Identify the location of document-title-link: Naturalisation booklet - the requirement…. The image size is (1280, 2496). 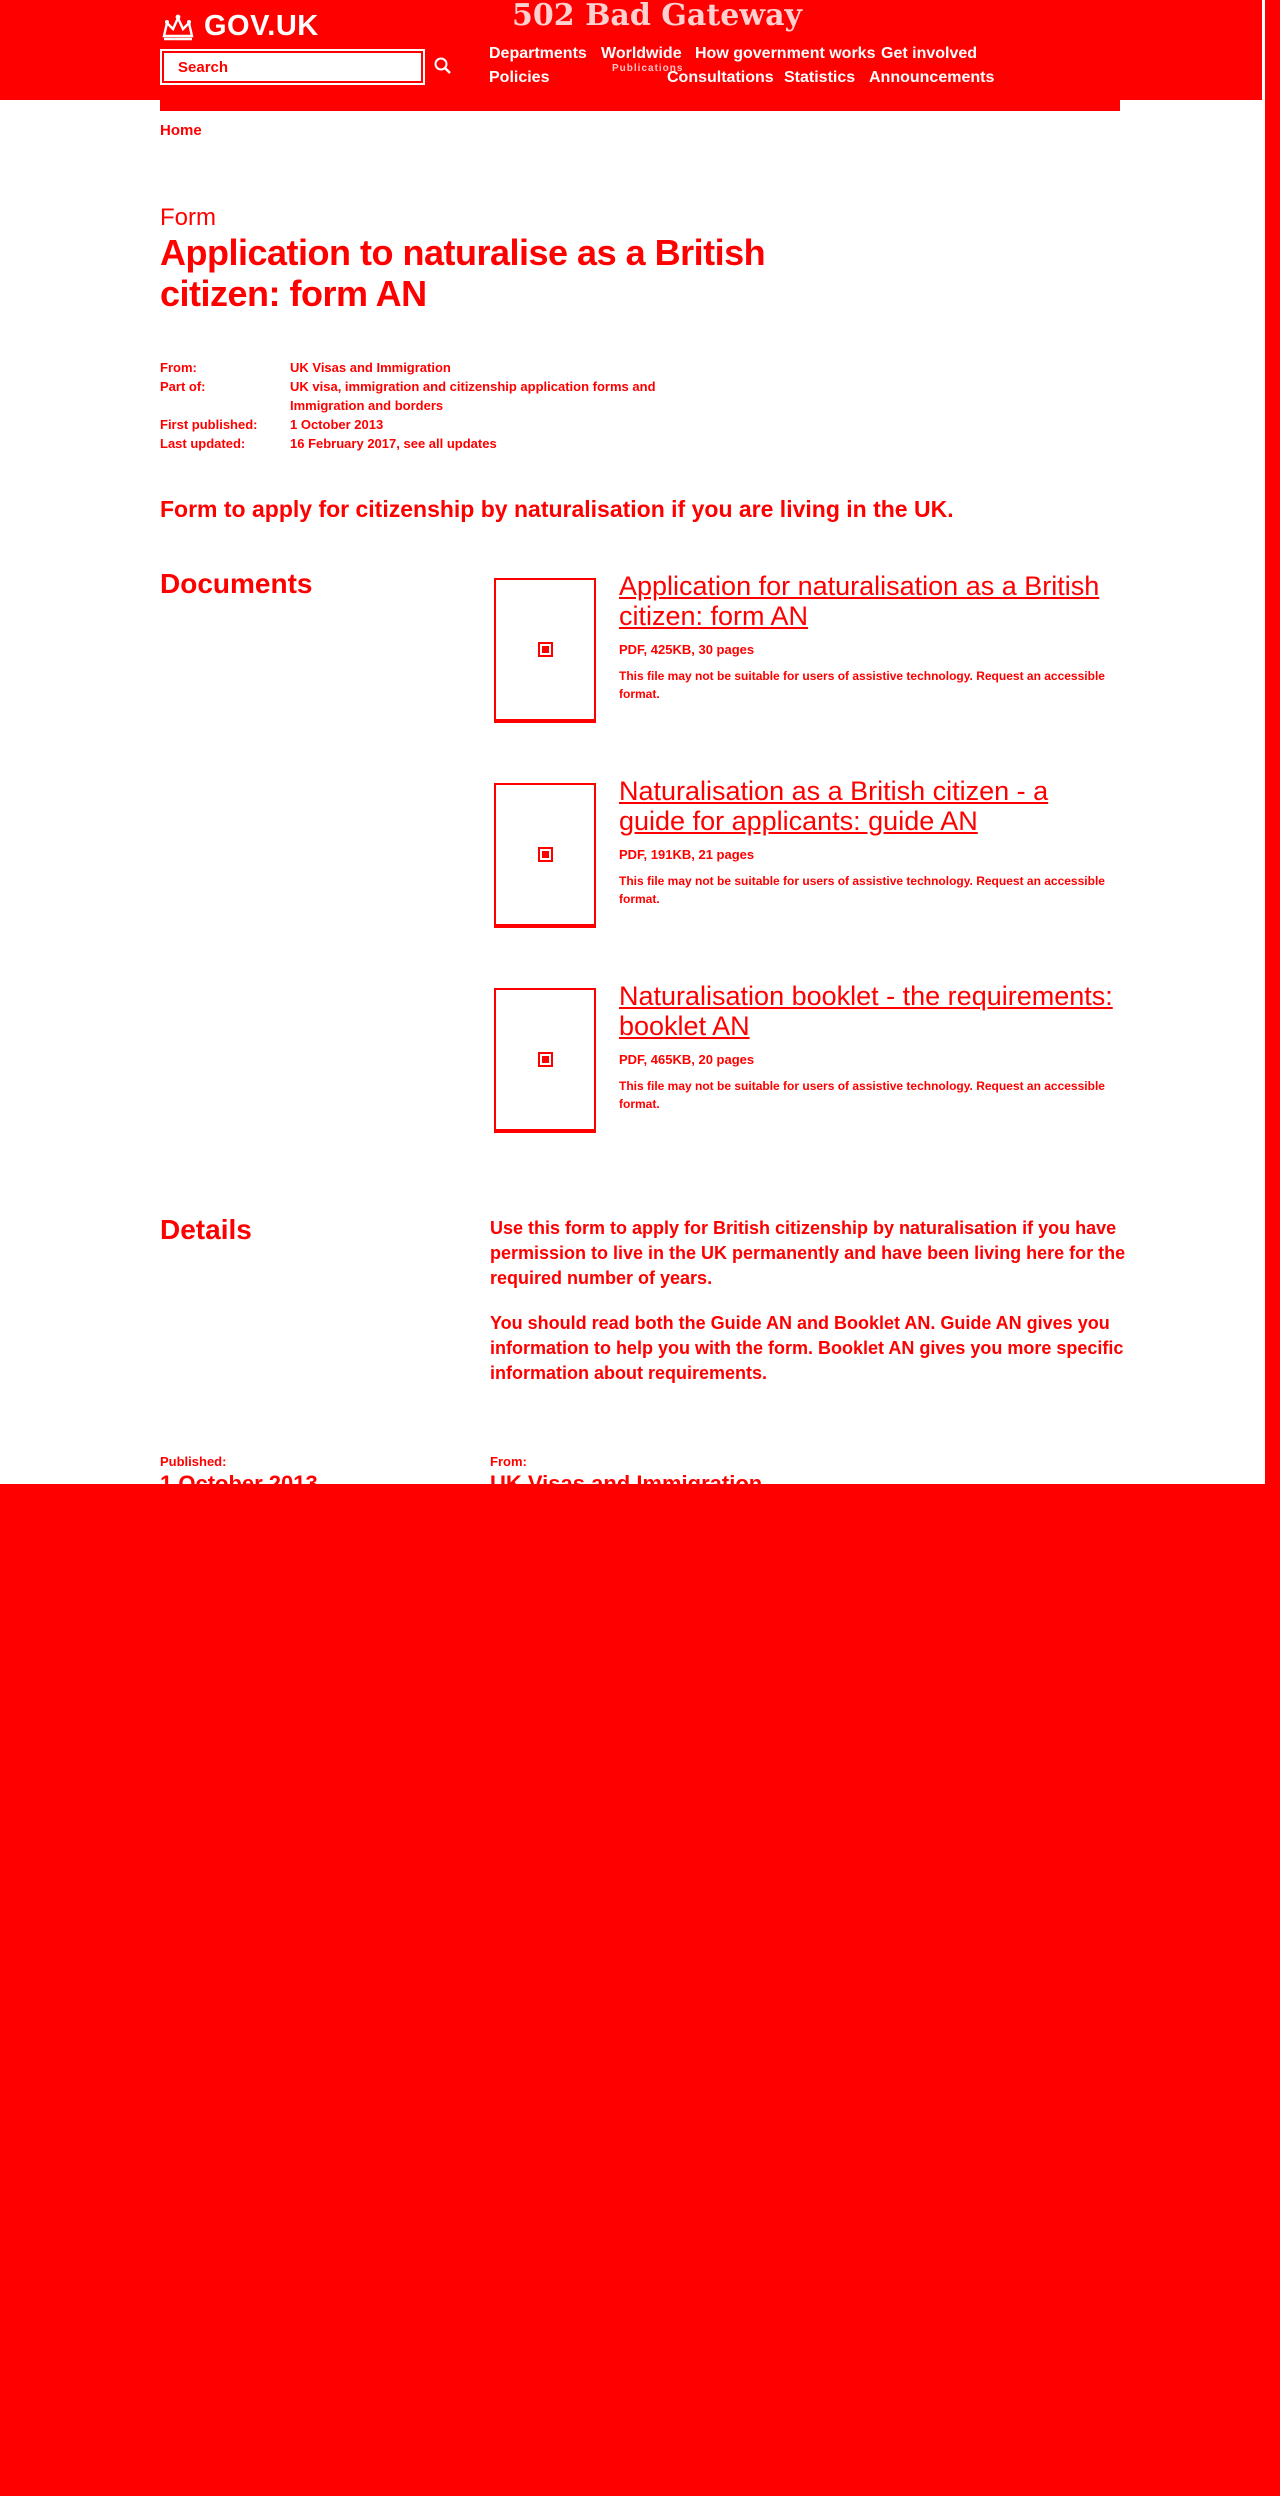
(866, 1011).